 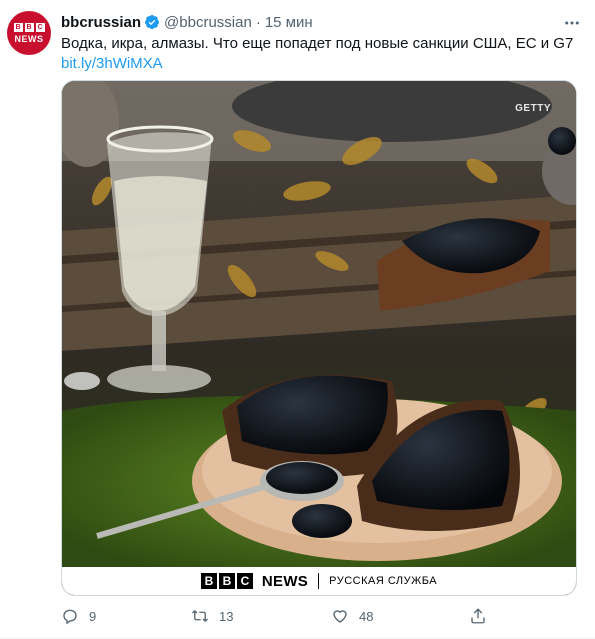 I want to click on reply-icon, so click(x=70, y=617).